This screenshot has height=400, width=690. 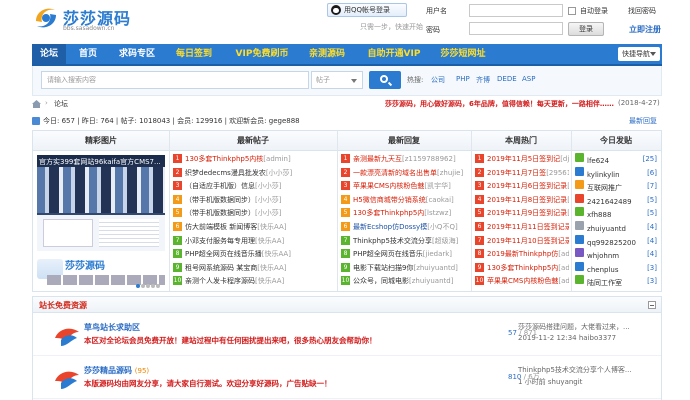 I want to click on list-item: 4 H5微信商城带分销系统[caokai], so click(x=405, y=201).